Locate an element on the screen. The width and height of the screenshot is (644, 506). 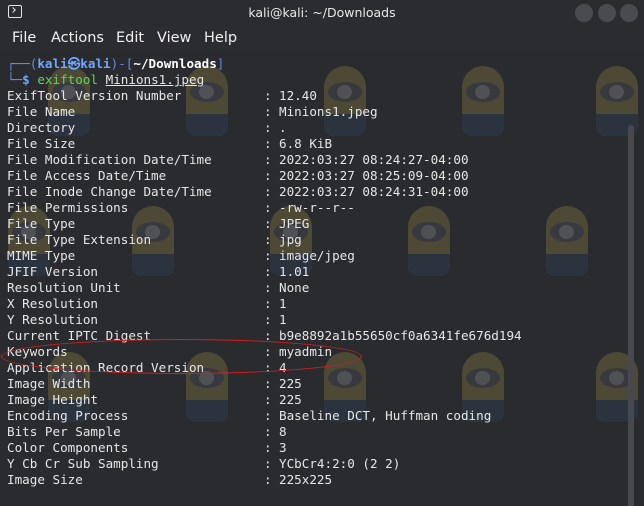
exif-value: 225x225 is located at coordinates (306, 479).